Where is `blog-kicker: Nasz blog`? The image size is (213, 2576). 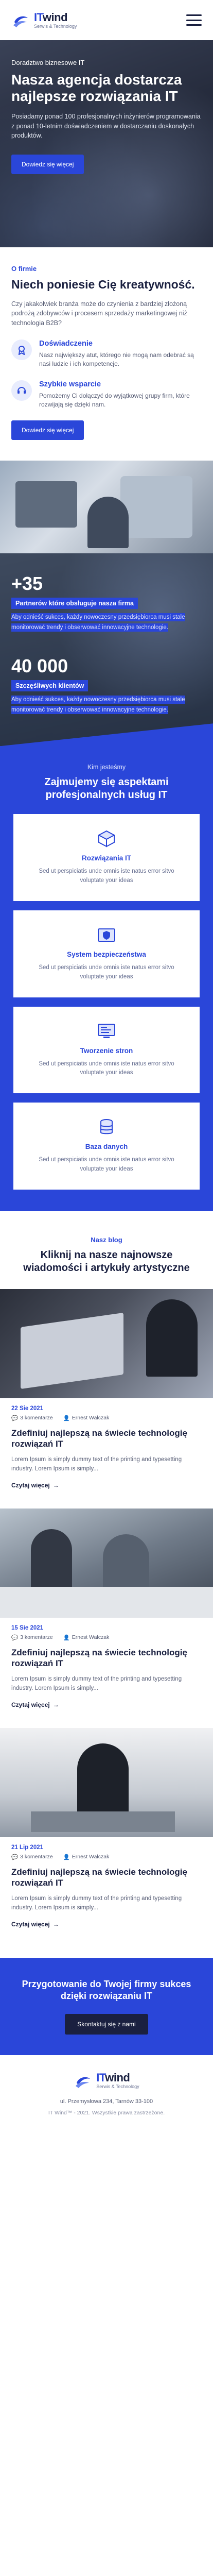 blog-kicker: Nasz blog is located at coordinates (106, 1239).